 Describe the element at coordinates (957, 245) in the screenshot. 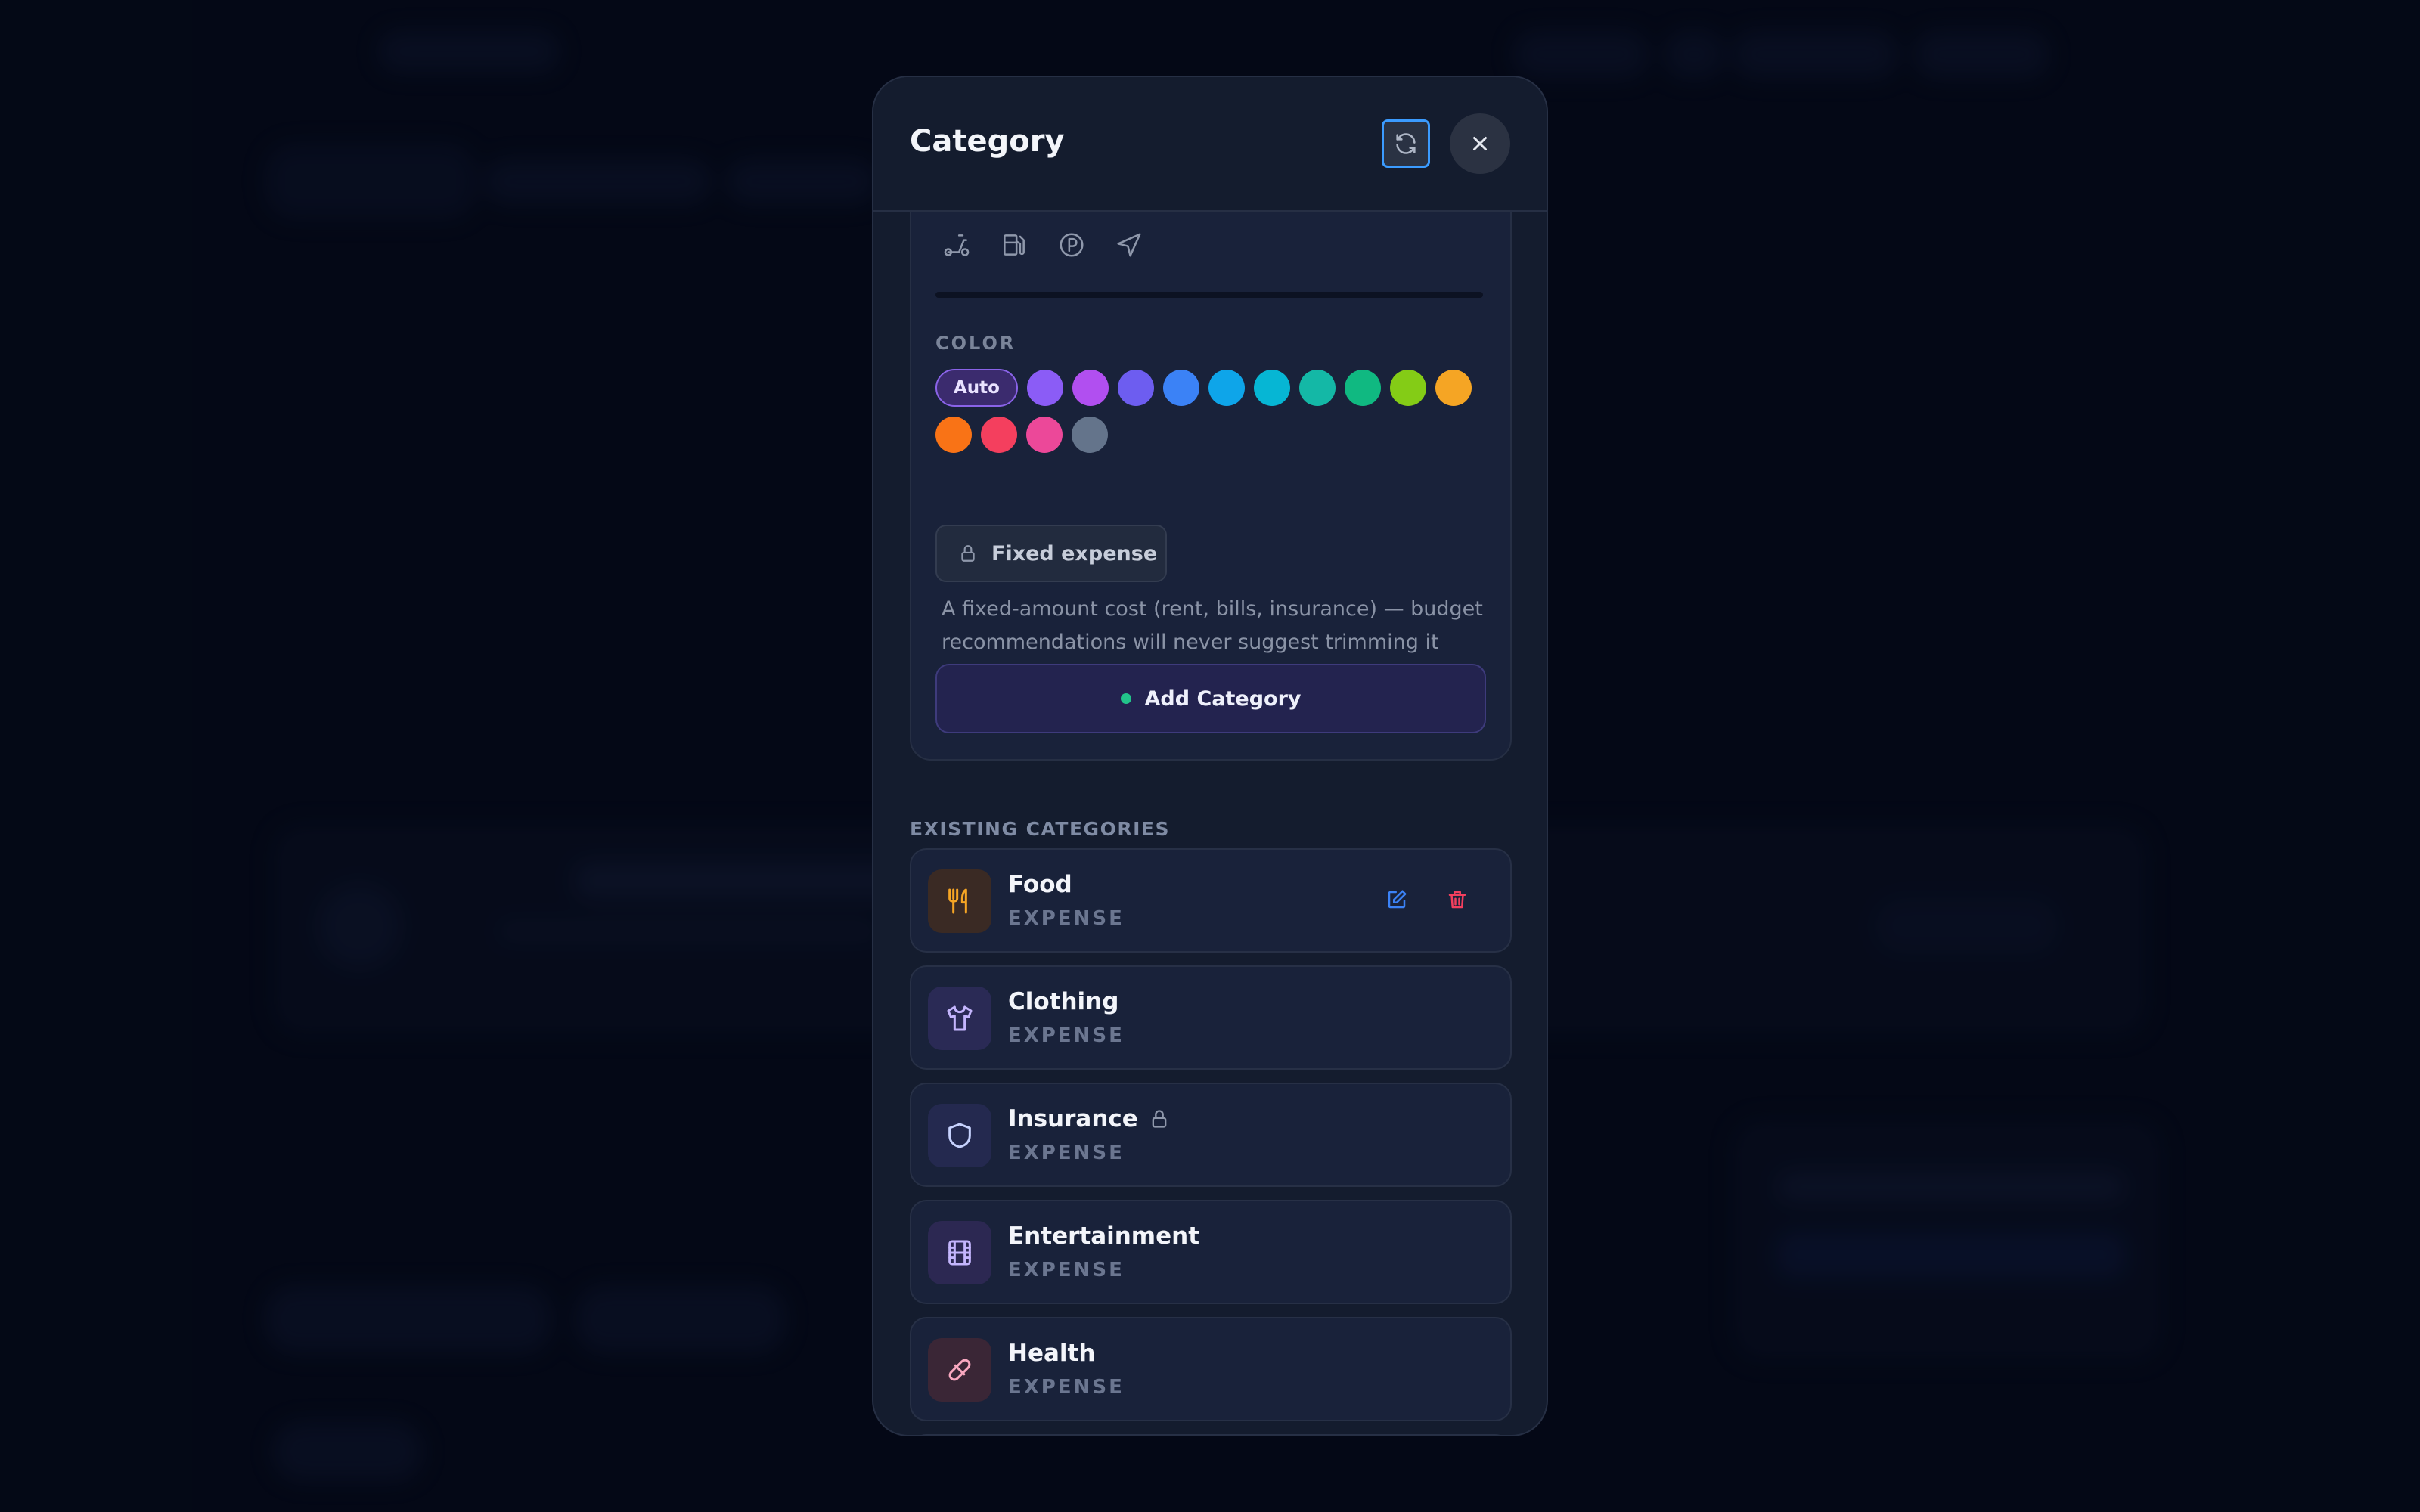

I see `scooter-icon` at that location.